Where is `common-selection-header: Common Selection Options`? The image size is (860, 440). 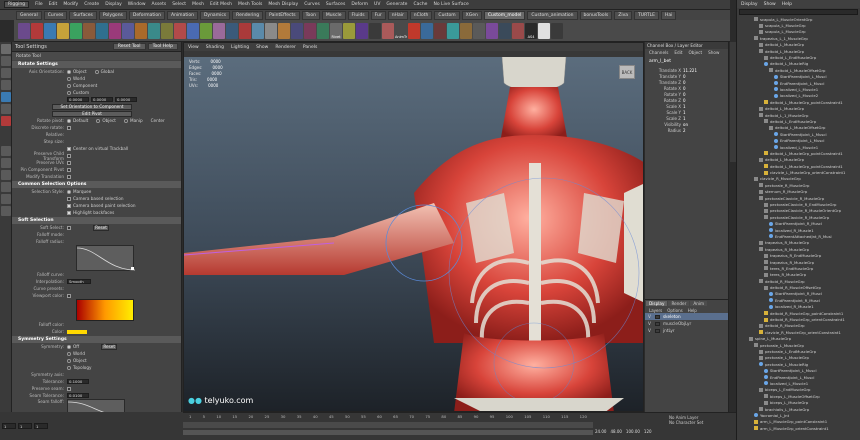 common-selection-header: Common Selection Options is located at coordinates (96, 184).